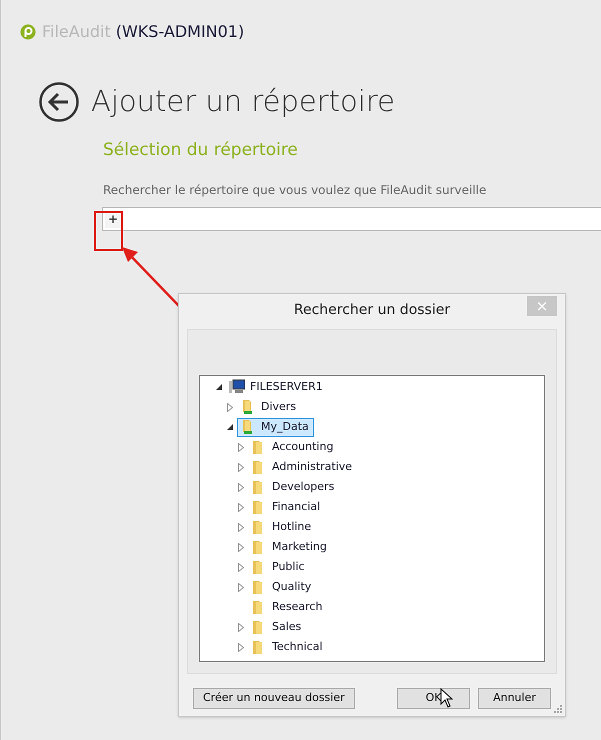 This screenshot has width=601, height=740. What do you see at coordinates (293, 447) in the screenshot?
I see `tree-item: Accounting` at bounding box center [293, 447].